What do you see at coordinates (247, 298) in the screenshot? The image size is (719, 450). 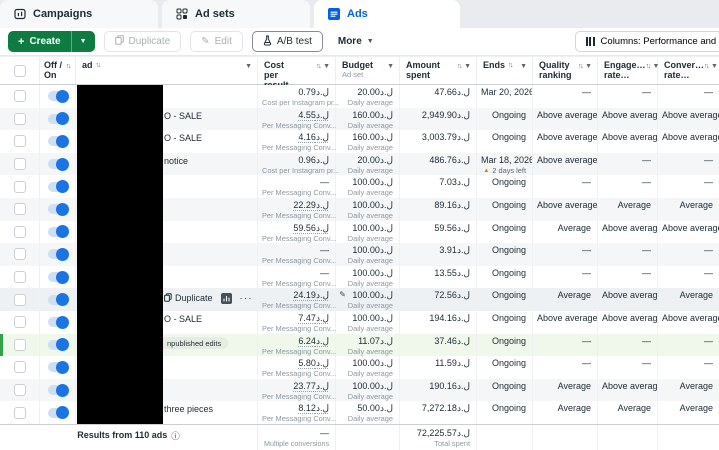 I see `more-options-button: ···` at bounding box center [247, 298].